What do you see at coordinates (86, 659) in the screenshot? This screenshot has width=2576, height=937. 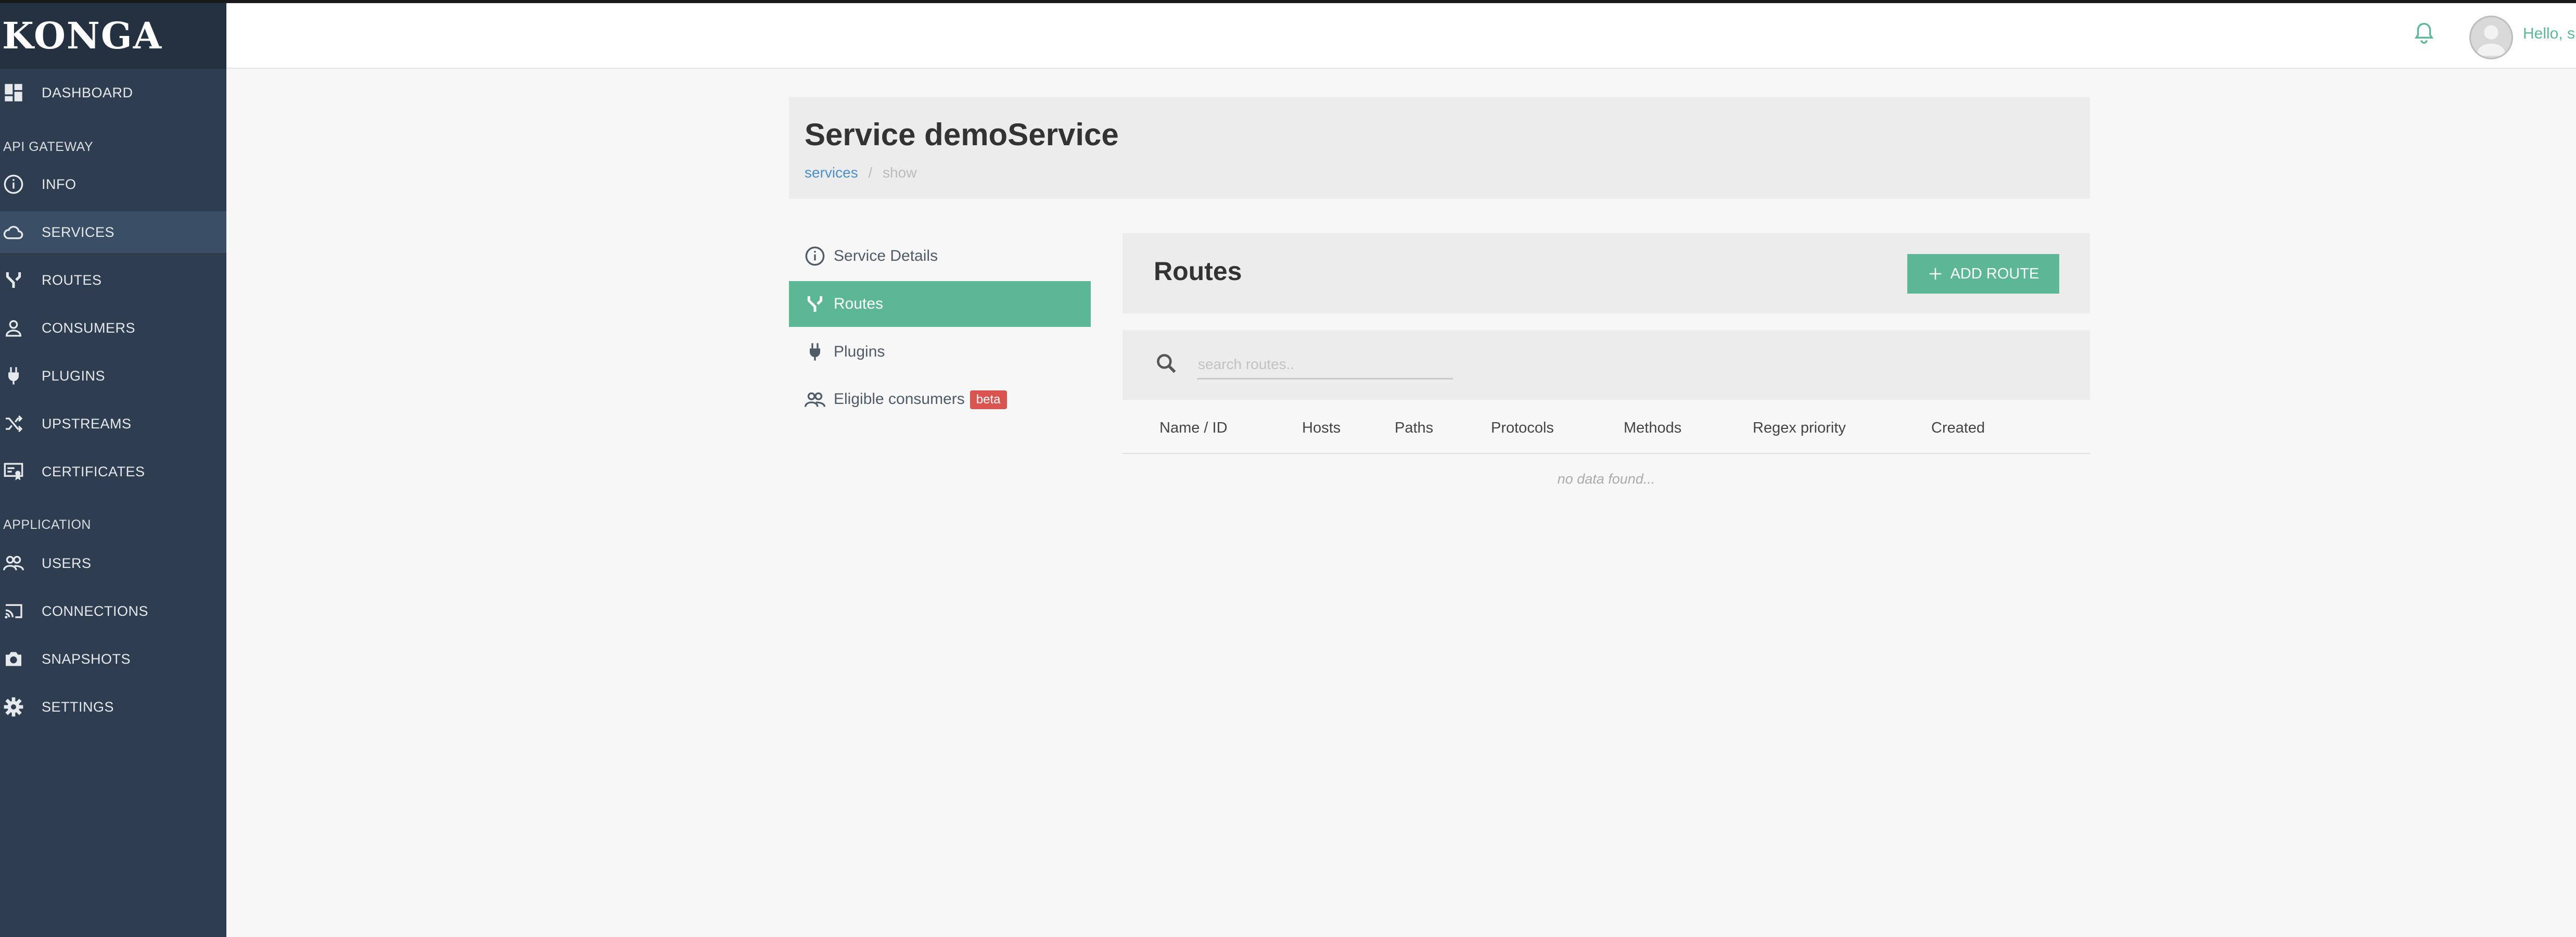 I see `sidebar-item-label: SNAPSHOTS` at bounding box center [86, 659].